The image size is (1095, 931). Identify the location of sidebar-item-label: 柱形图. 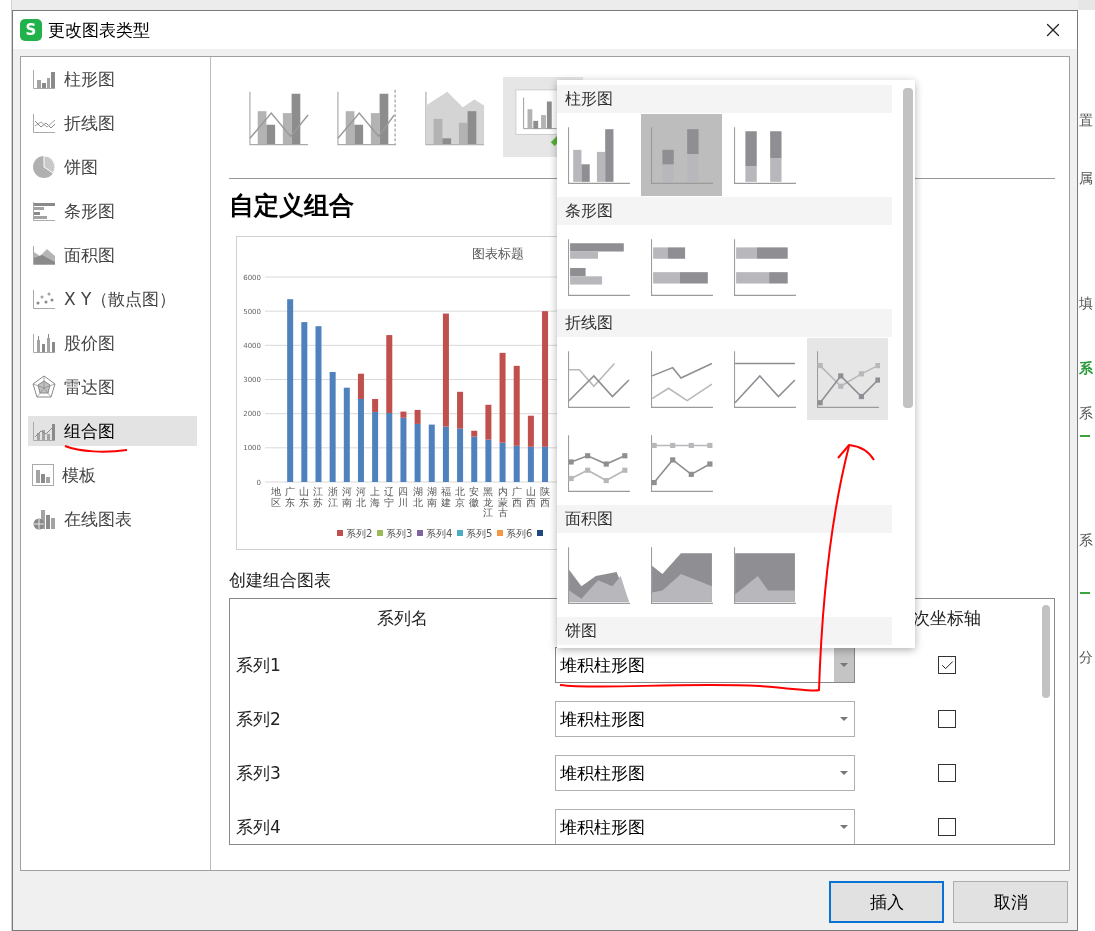
(89, 79).